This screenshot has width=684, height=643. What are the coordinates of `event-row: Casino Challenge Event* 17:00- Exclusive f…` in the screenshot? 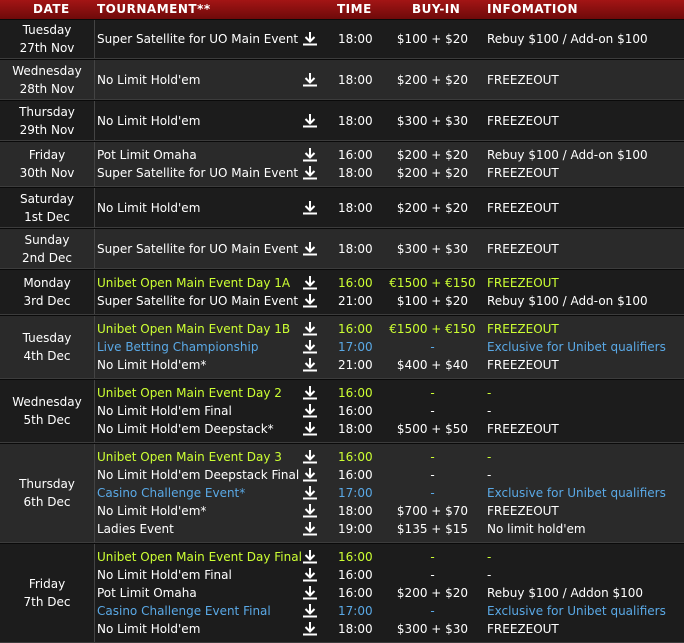 It's located at (389, 493).